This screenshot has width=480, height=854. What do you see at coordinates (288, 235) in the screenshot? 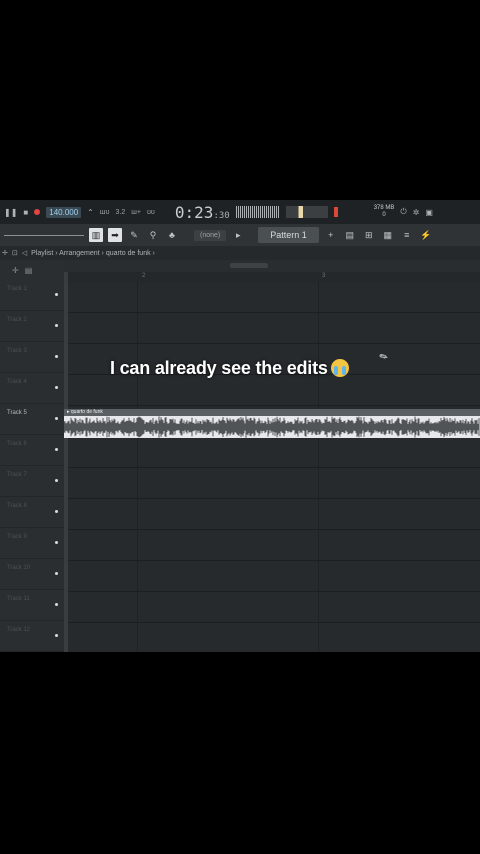
I see `pattern-select: Pattern 1` at bounding box center [288, 235].